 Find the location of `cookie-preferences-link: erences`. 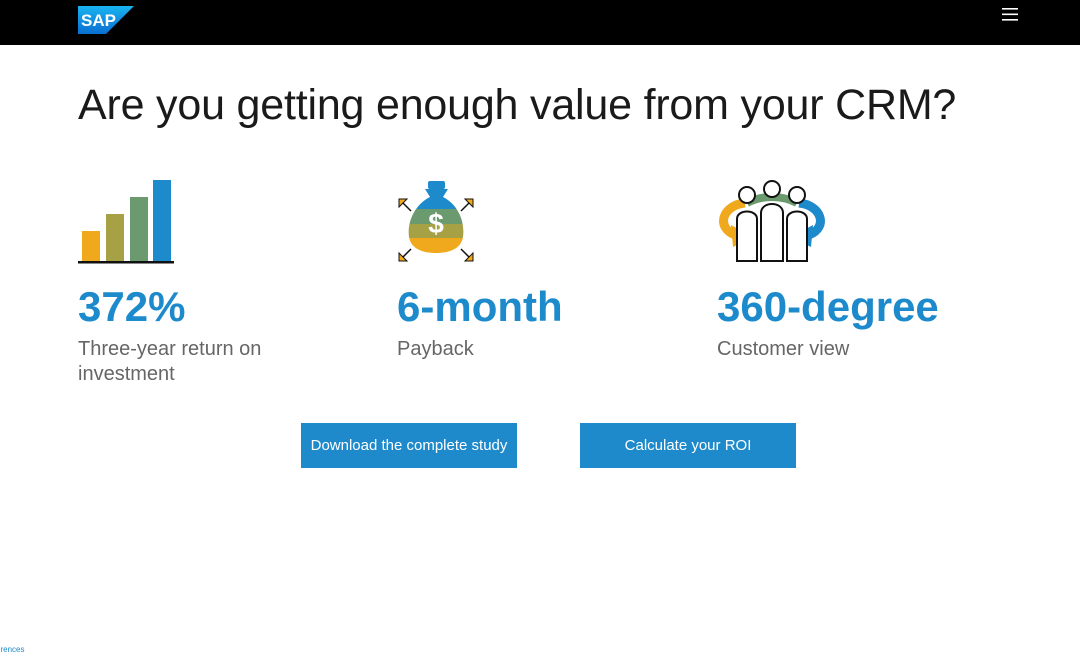

cookie-preferences-link: erences is located at coordinates (12, 649).